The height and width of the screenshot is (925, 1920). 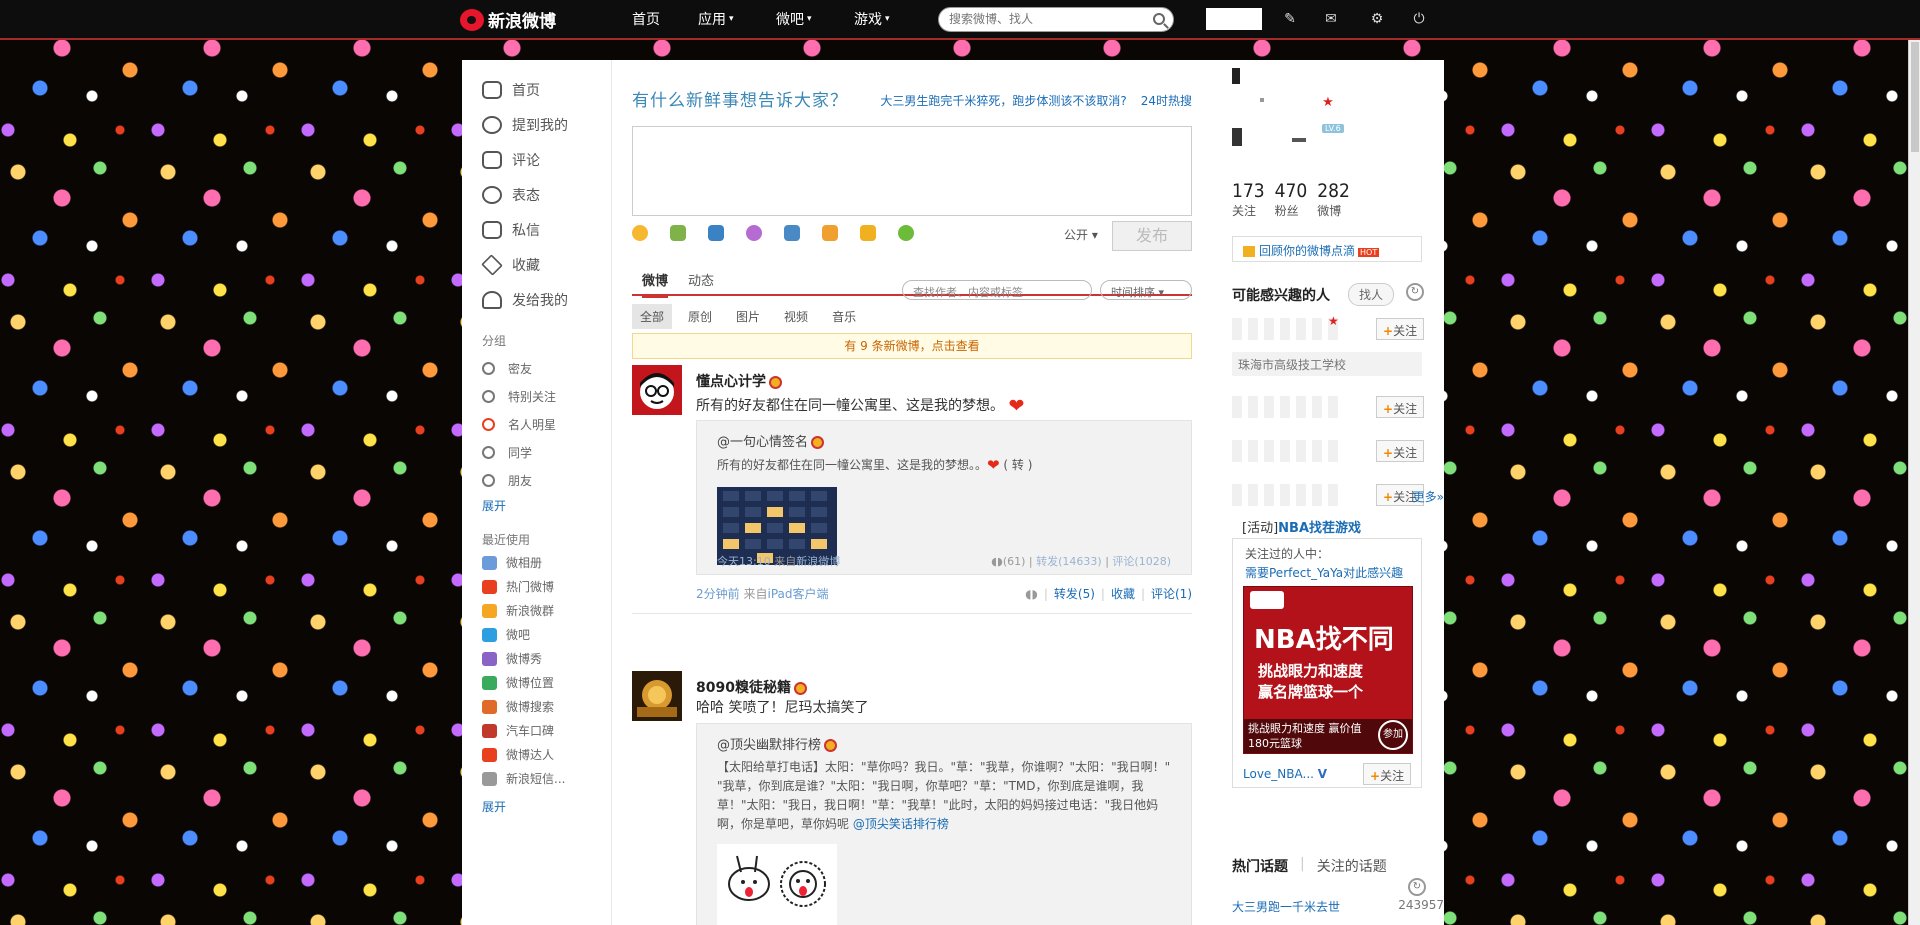 What do you see at coordinates (519, 424) in the screenshot?
I see `group-item-celebrities: 名人明星` at bounding box center [519, 424].